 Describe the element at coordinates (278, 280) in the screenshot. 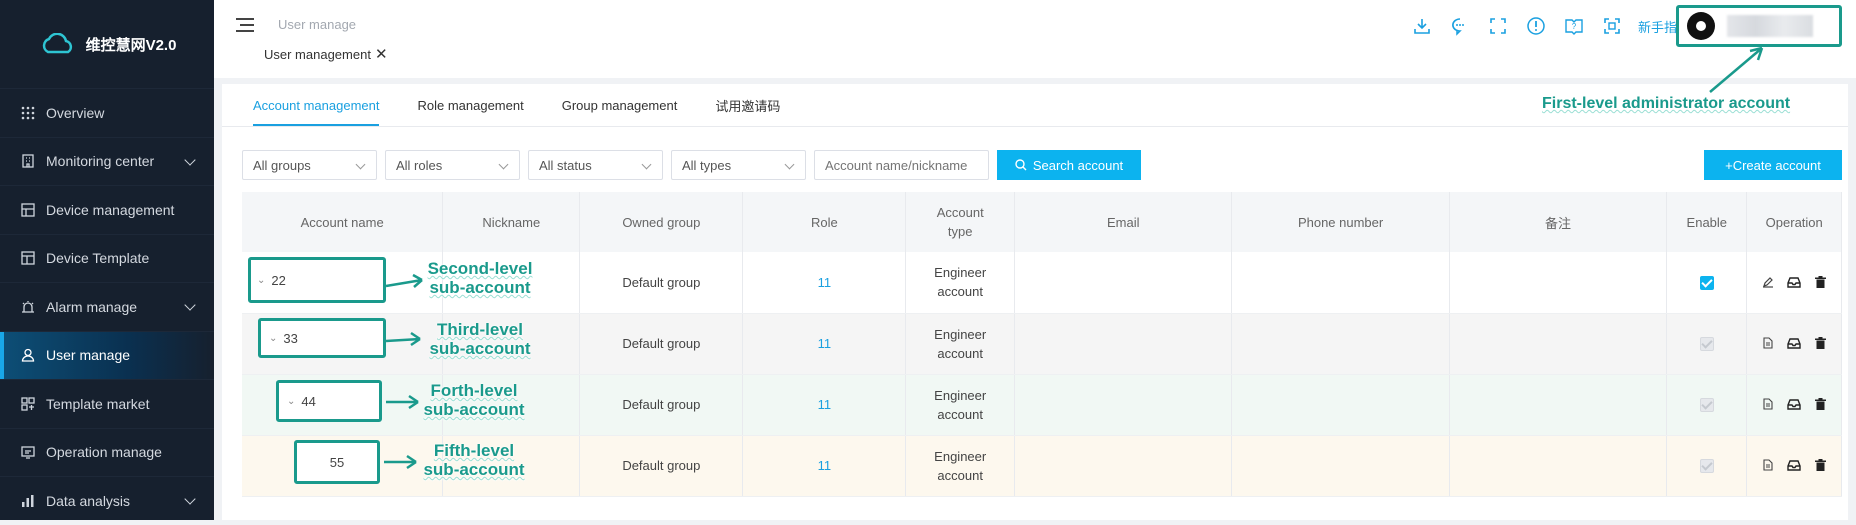

I see `account-name-22: 22` at that location.